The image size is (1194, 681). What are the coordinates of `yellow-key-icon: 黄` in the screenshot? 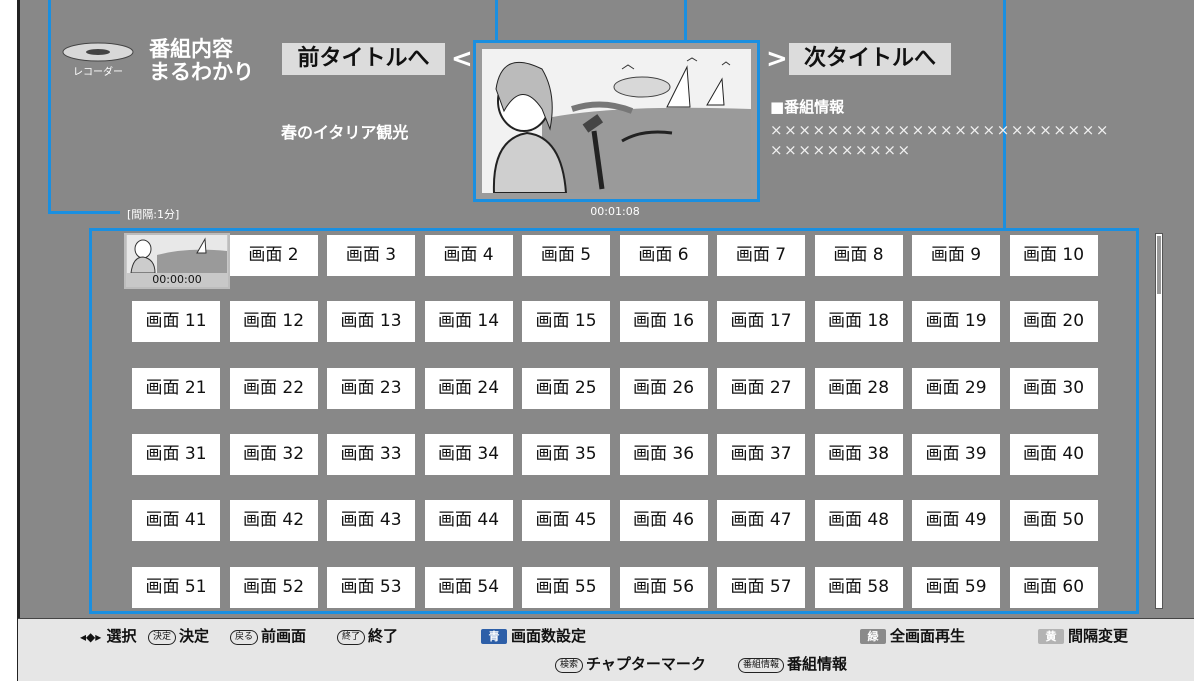 It's located at (1051, 636).